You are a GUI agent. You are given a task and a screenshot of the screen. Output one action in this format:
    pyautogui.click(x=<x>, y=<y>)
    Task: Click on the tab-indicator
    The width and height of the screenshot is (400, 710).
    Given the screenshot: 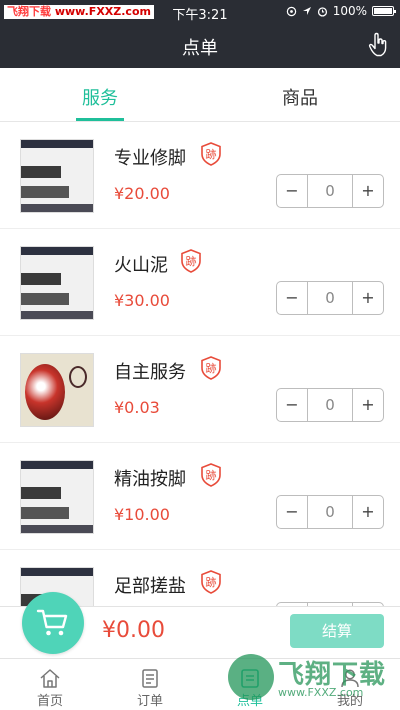 What is the action you would take?
    pyautogui.click(x=100, y=119)
    